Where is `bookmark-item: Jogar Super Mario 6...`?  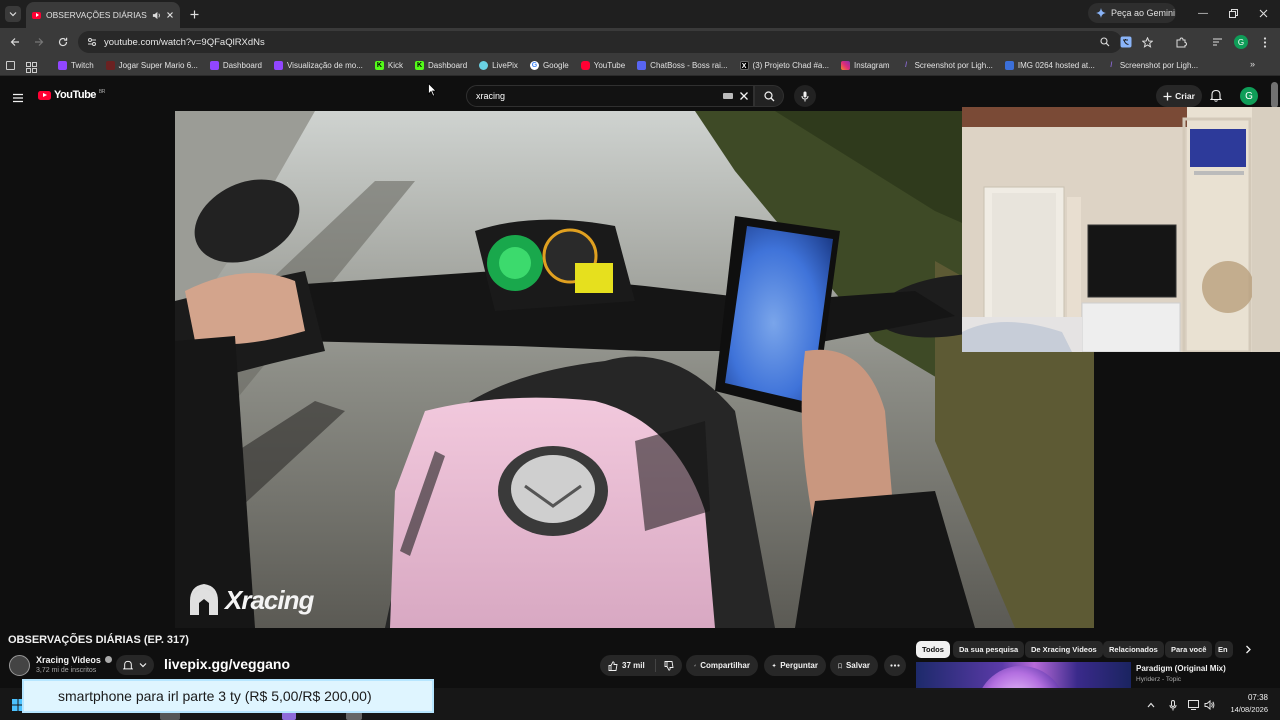
bookmark-item: Jogar Super Mario 6... is located at coordinates (152, 66).